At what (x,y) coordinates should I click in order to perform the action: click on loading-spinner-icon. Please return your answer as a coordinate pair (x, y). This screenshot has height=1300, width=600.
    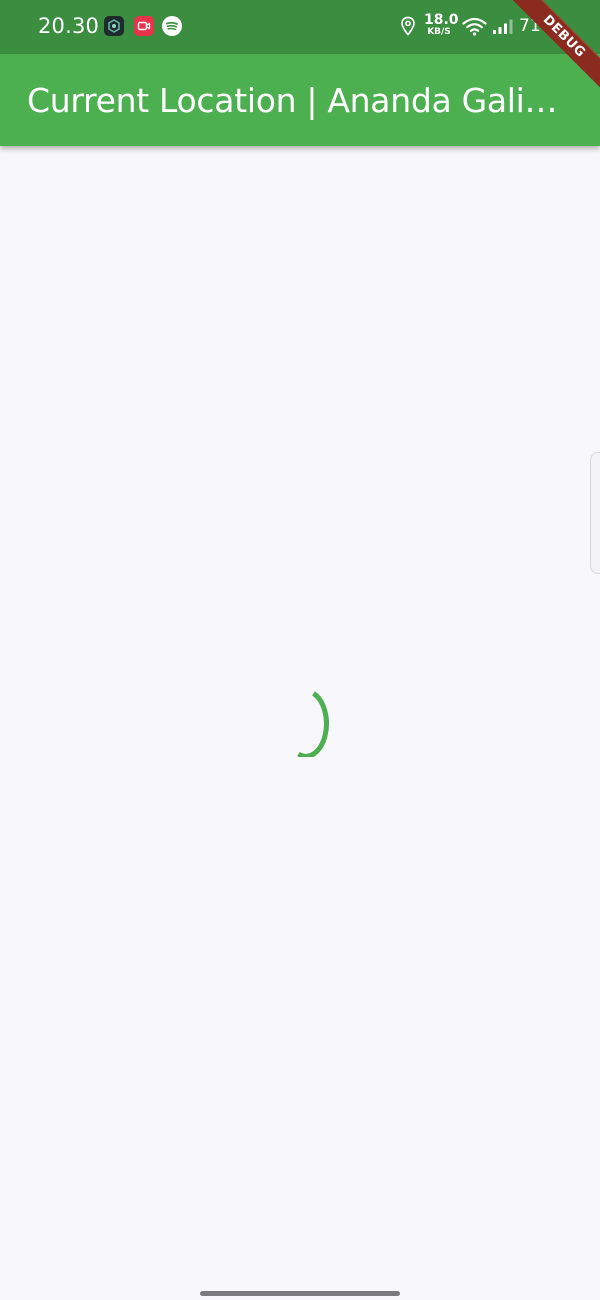
    Looking at the image, I should click on (313, 724).